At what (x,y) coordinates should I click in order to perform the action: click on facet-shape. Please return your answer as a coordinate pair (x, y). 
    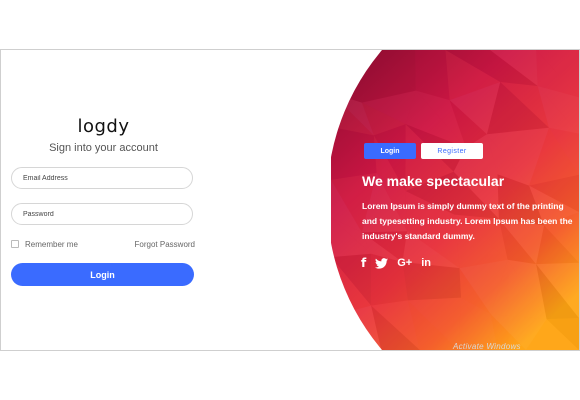
    Looking at the image, I should click on (346, 76).